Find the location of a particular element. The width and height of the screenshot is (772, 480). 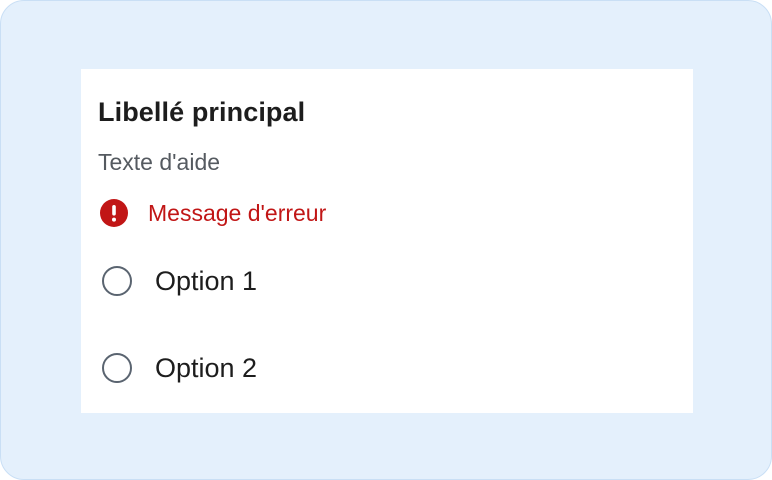

error-message-row: Message d'erreur is located at coordinates (213, 213).